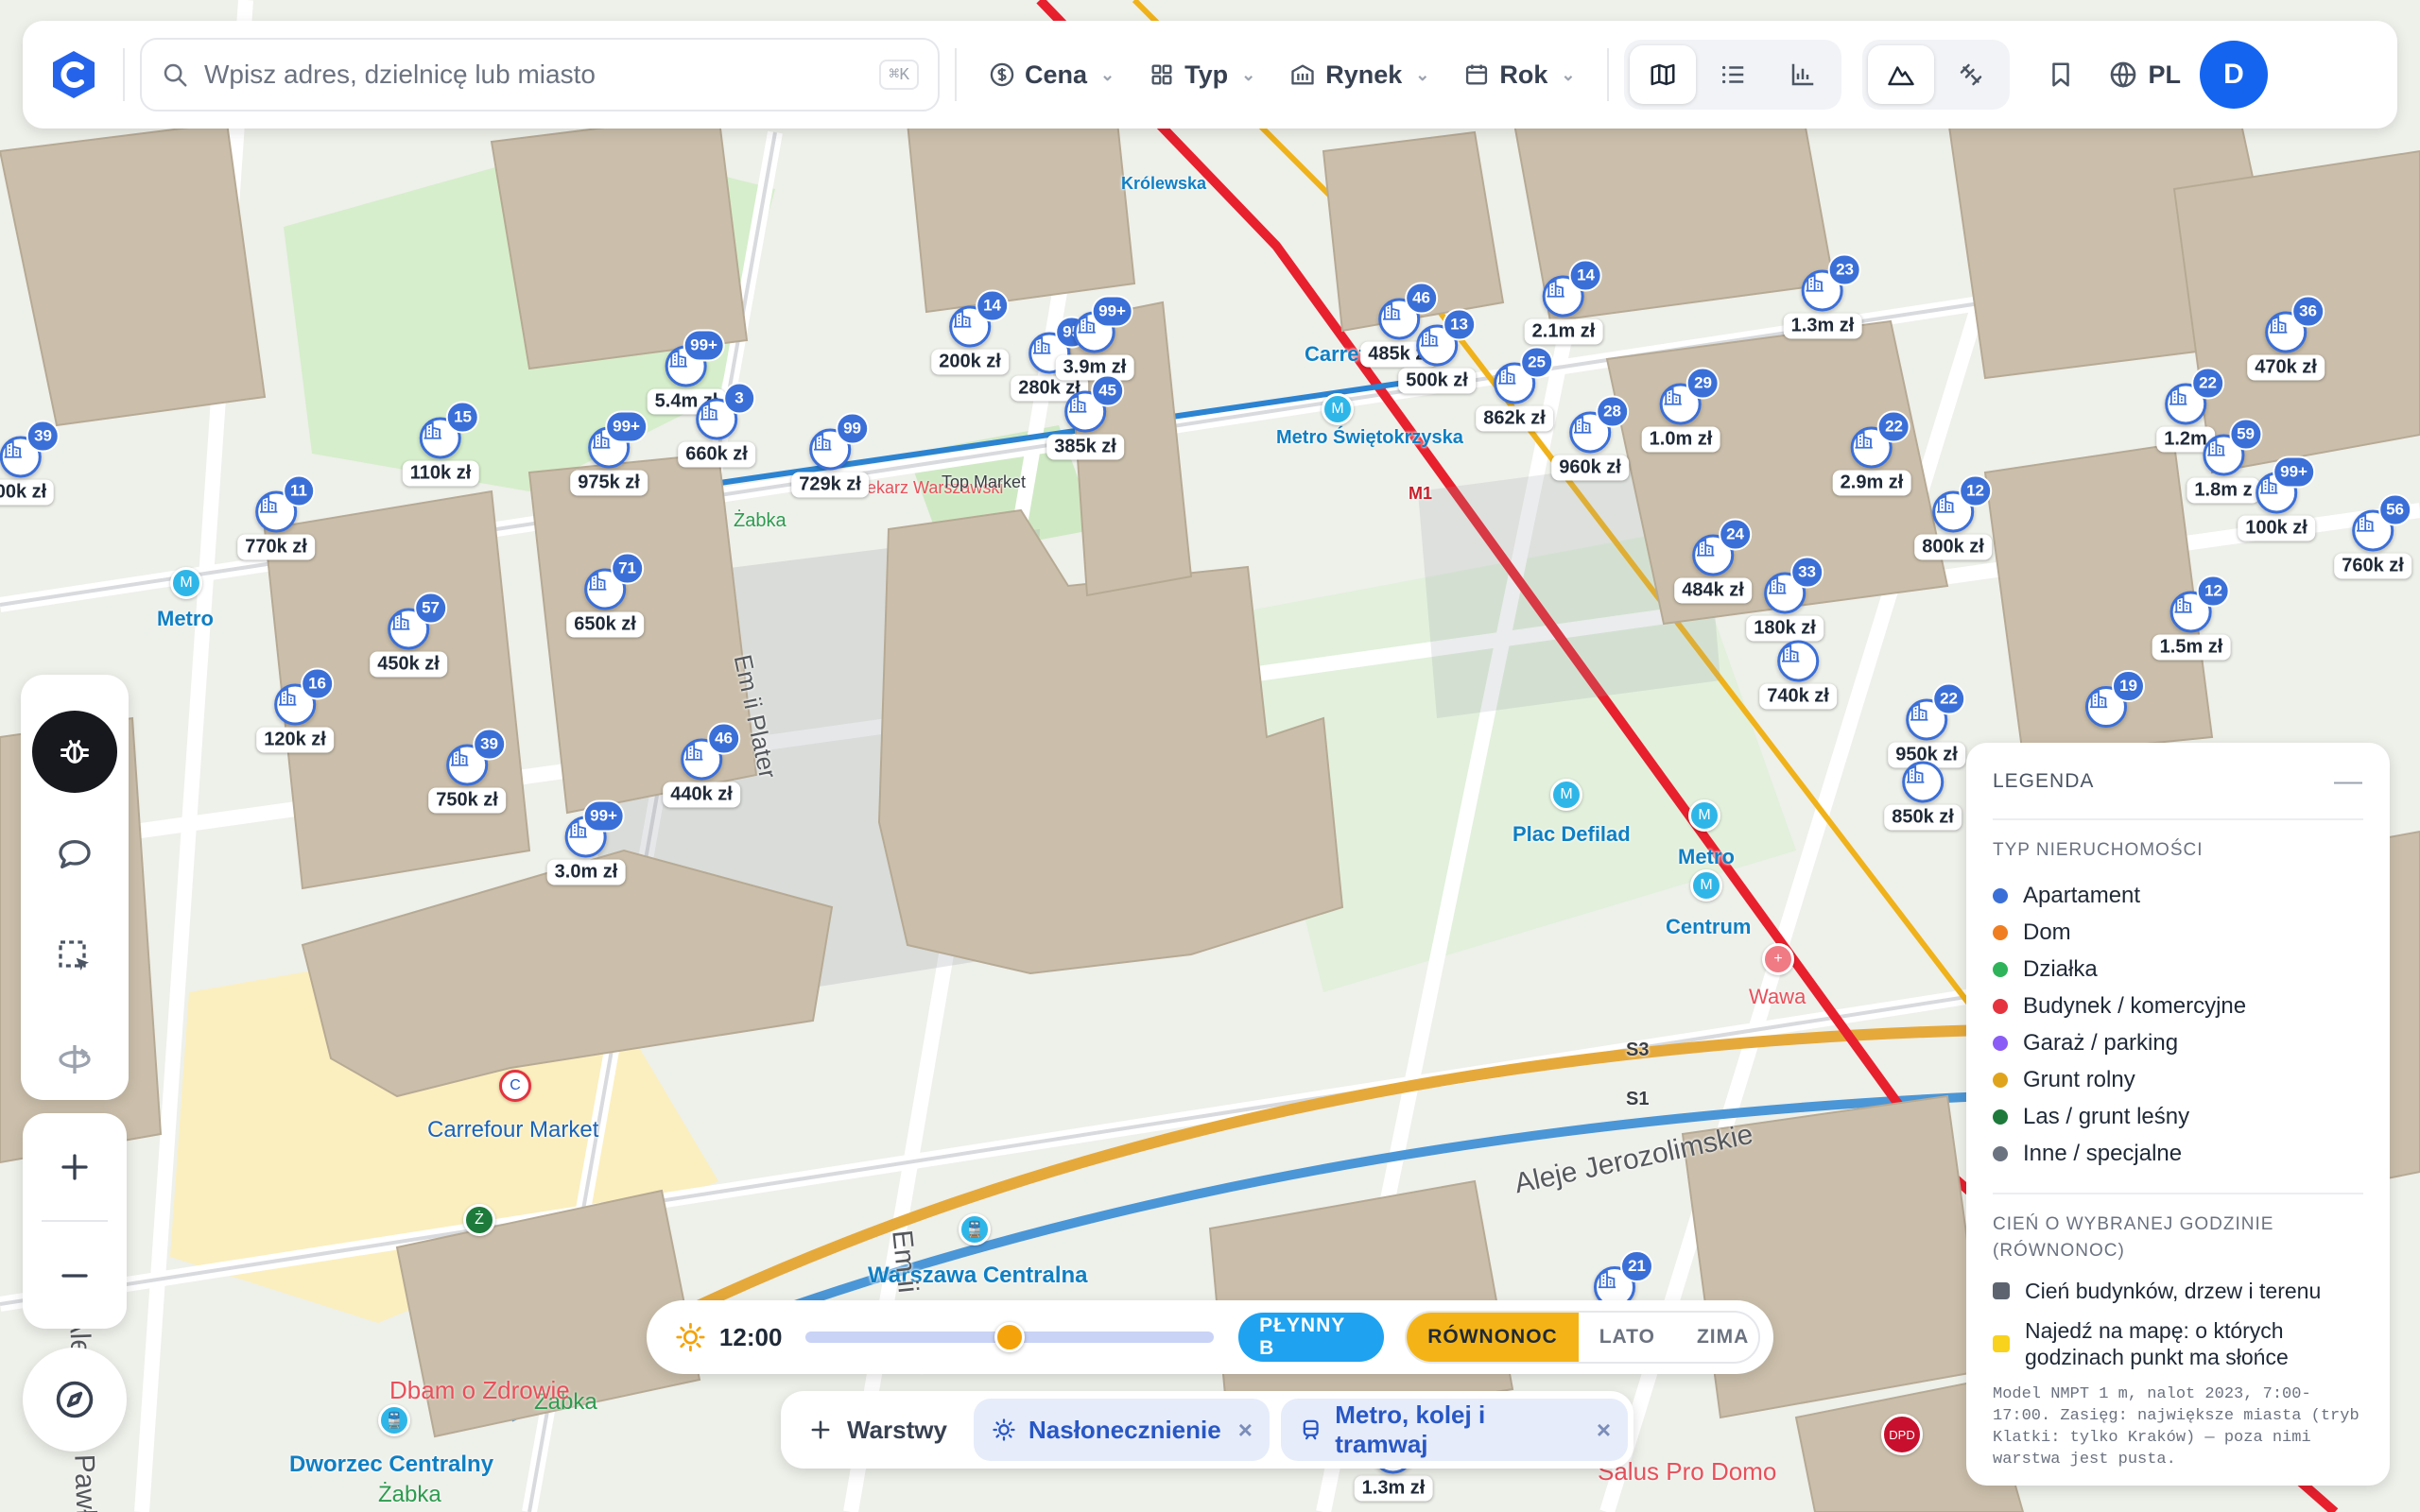 The height and width of the screenshot is (1512, 2420). I want to click on listing-marker: 14 200k zł, so click(970, 332).